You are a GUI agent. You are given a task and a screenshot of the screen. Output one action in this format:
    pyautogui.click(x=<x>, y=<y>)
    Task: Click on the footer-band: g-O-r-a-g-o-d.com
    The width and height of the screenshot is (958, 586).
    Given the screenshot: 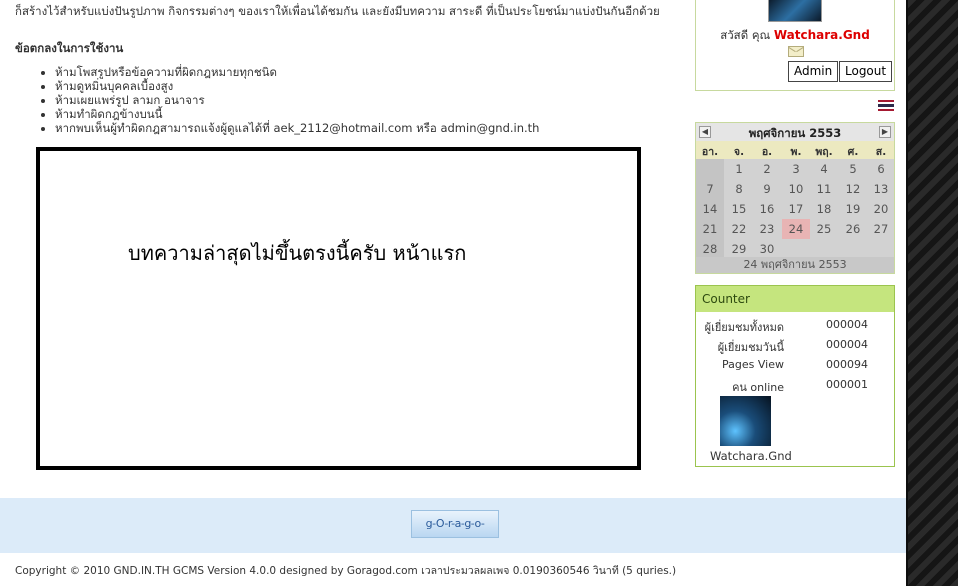 What is the action you would take?
    pyautogui.click(x=453, y=525)
    